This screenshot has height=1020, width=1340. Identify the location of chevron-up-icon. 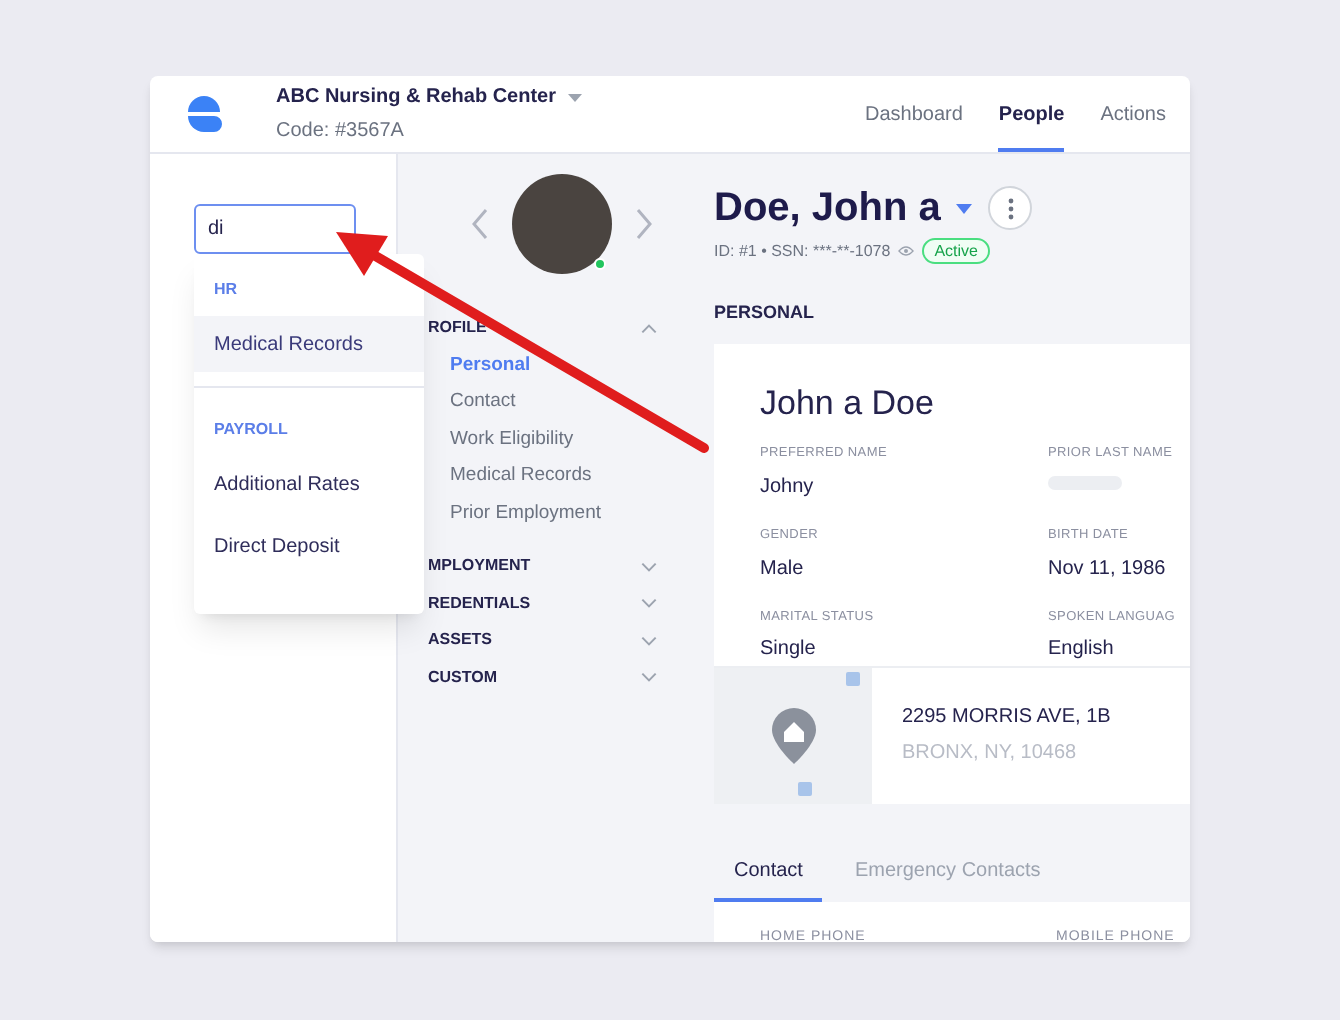
(649, 328).